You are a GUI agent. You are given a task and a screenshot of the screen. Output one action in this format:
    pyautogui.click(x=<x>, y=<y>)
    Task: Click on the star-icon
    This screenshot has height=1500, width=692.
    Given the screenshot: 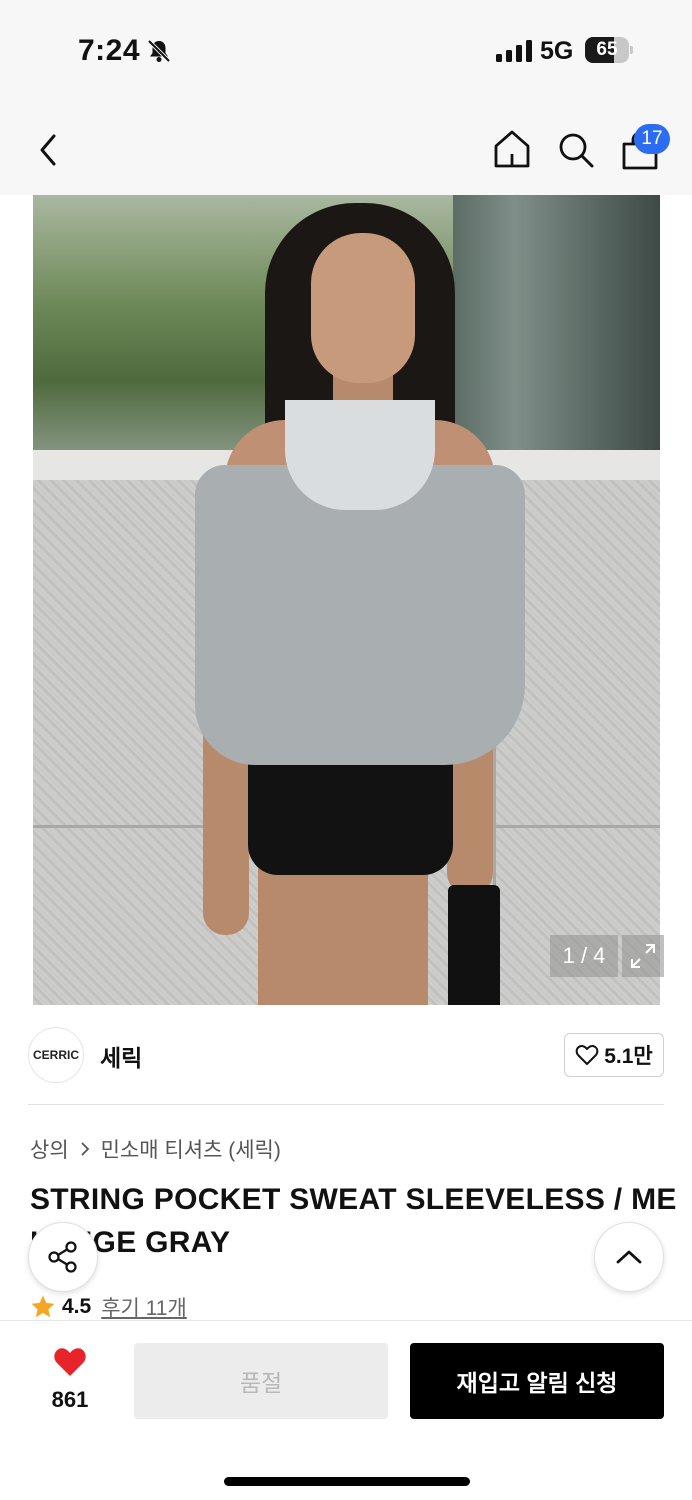 What is the action you would take?
    pyautogui.click(x=43, y=1306)
    